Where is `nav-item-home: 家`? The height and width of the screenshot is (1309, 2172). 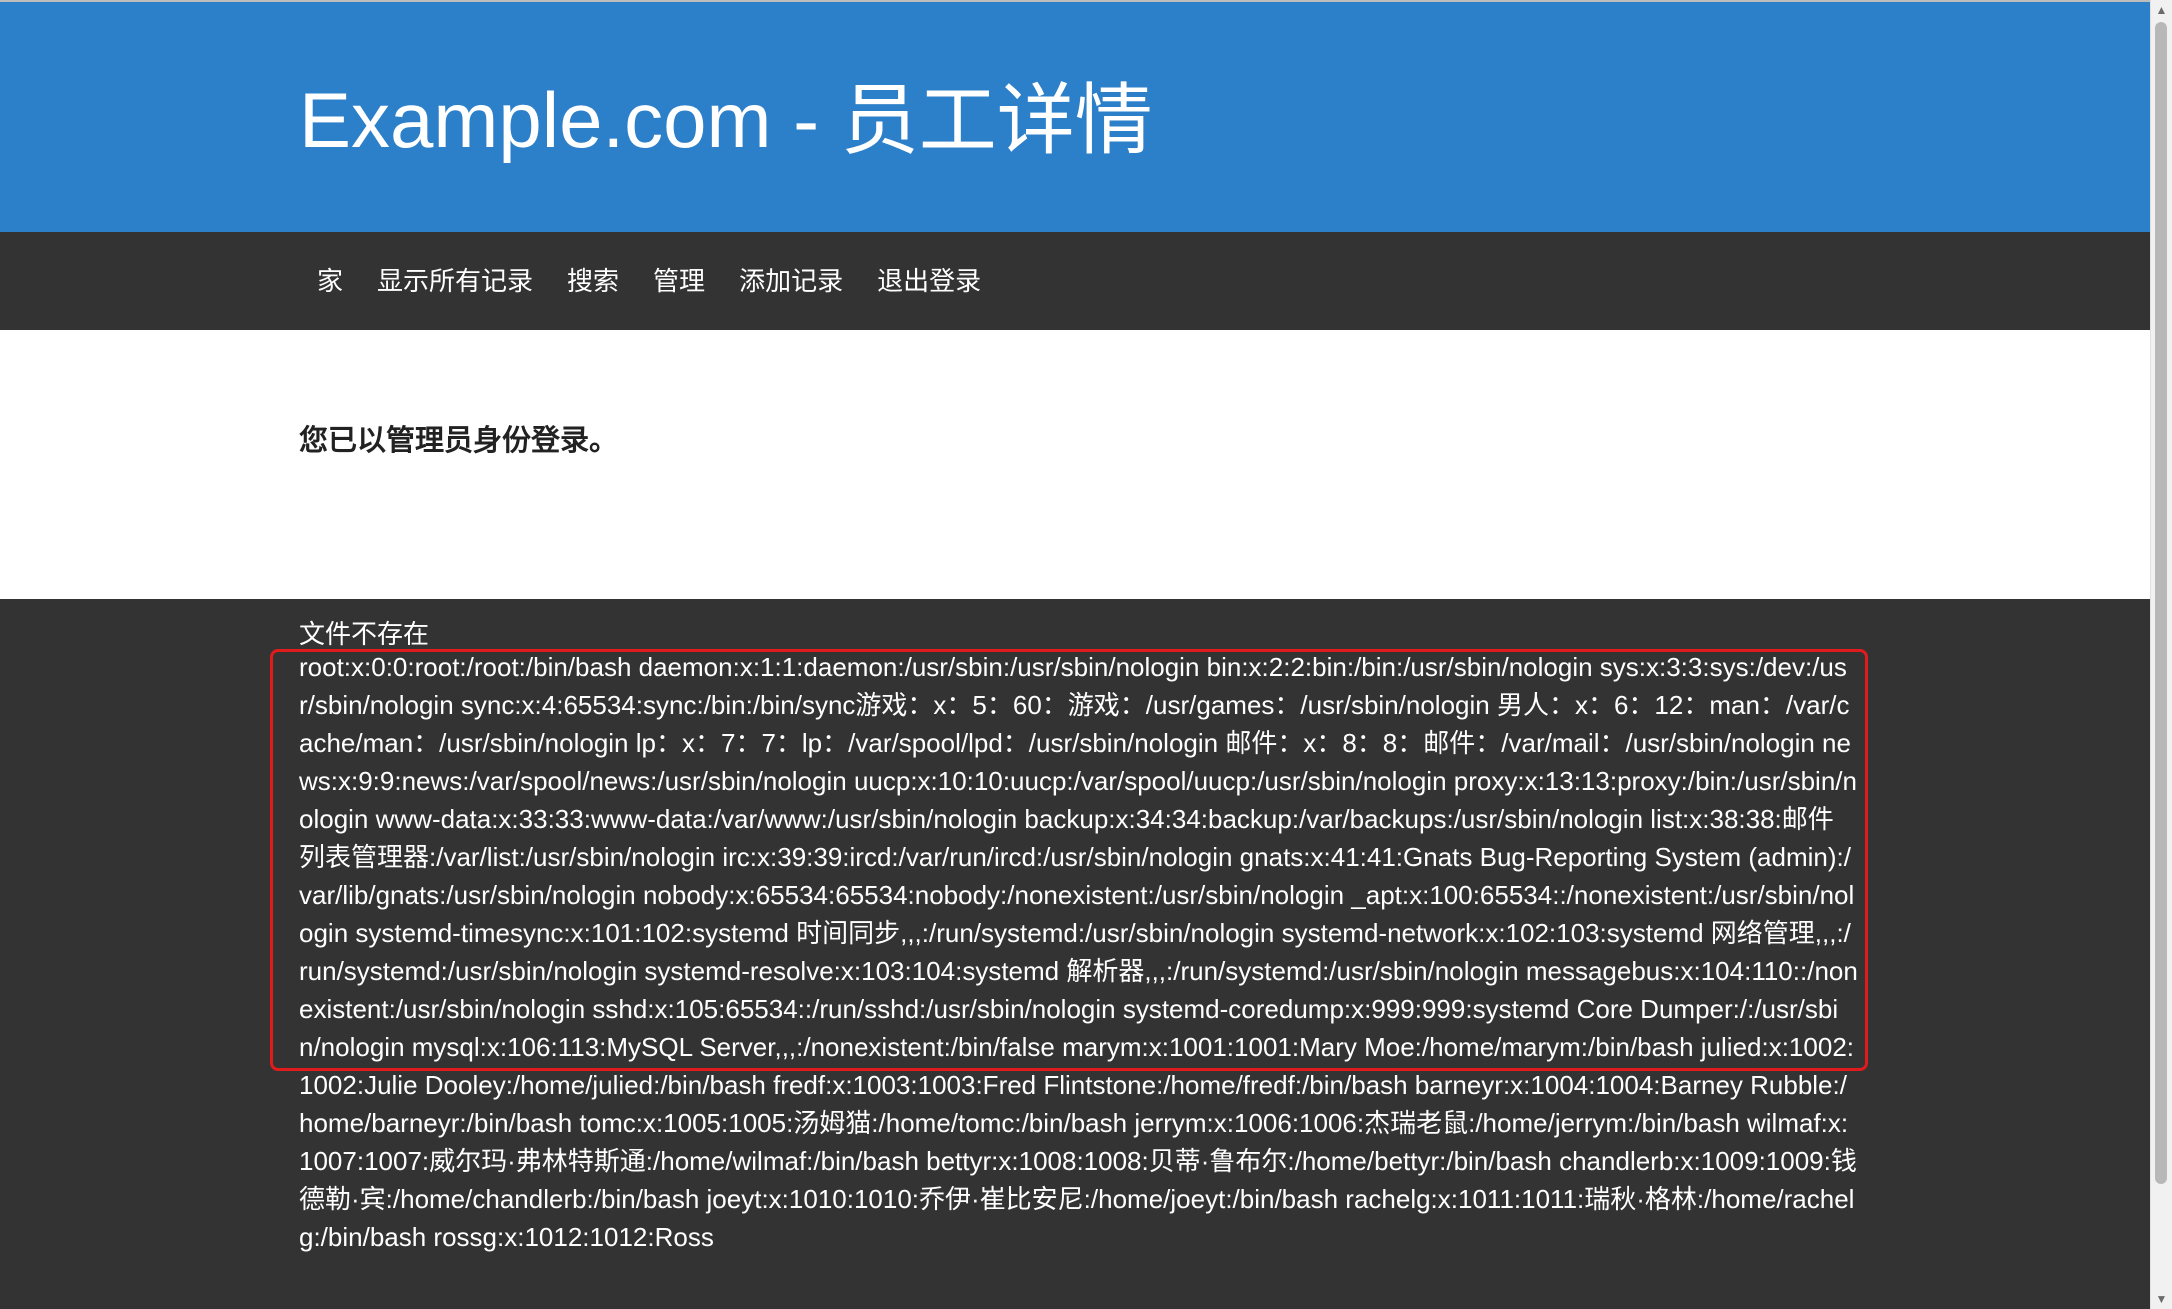 nav-item-home: 家 is located at coordinates (330, 281).